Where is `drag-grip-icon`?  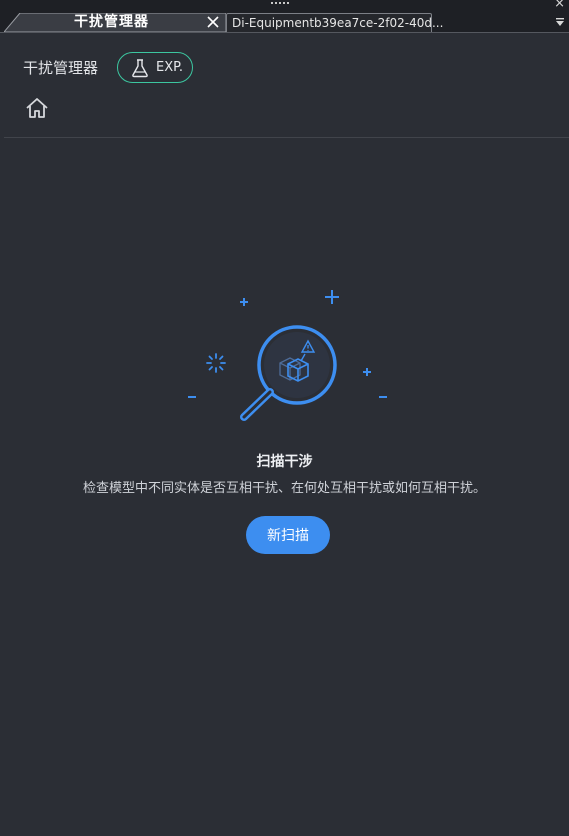 drag-grip-icon is located at coordinates (280, 4).